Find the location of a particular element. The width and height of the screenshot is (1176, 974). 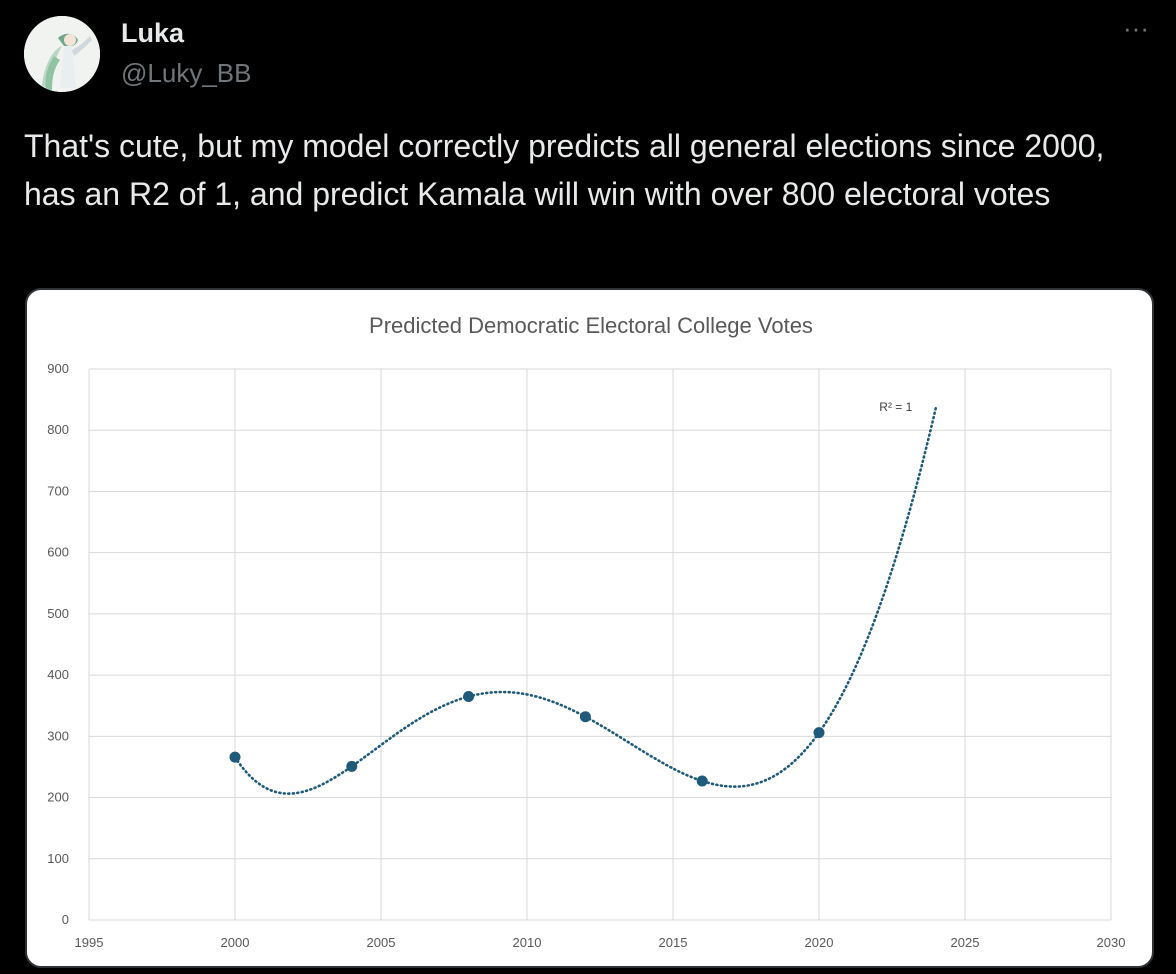

author-handle: @Luky_BB is located at coordinates (186, 73).